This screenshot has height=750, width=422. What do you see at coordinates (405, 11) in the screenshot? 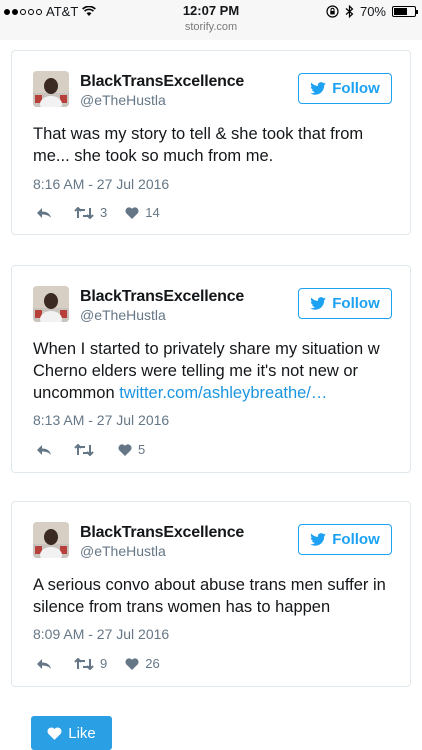
I see `battery-icon` at bounding box center [405, 11].